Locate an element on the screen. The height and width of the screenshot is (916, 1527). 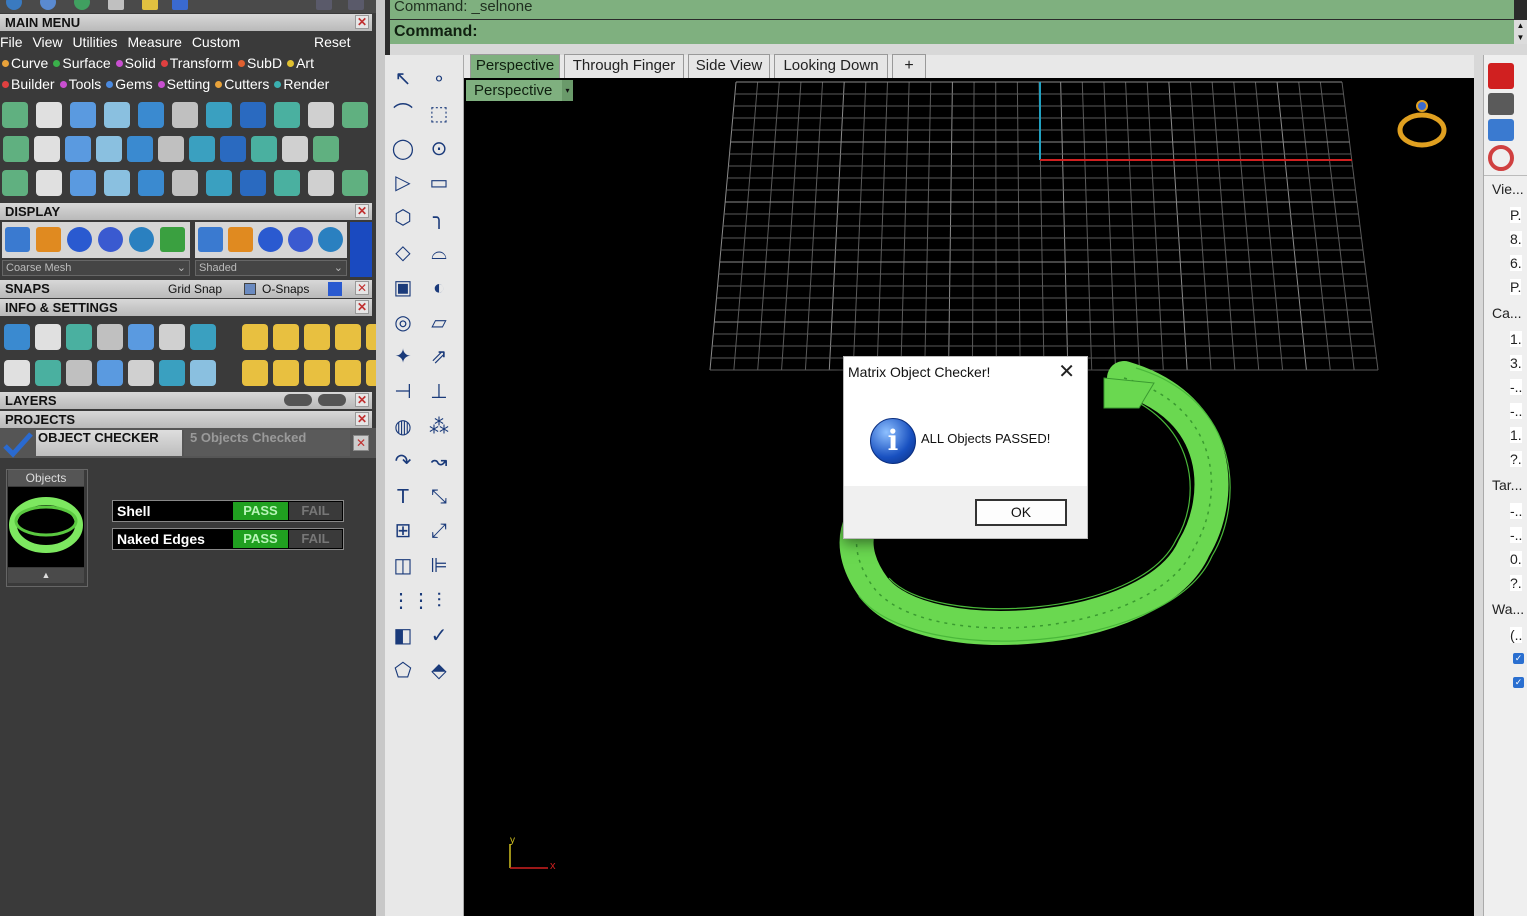
rotate-icon: ↷ is located at coordinates (403, 462).